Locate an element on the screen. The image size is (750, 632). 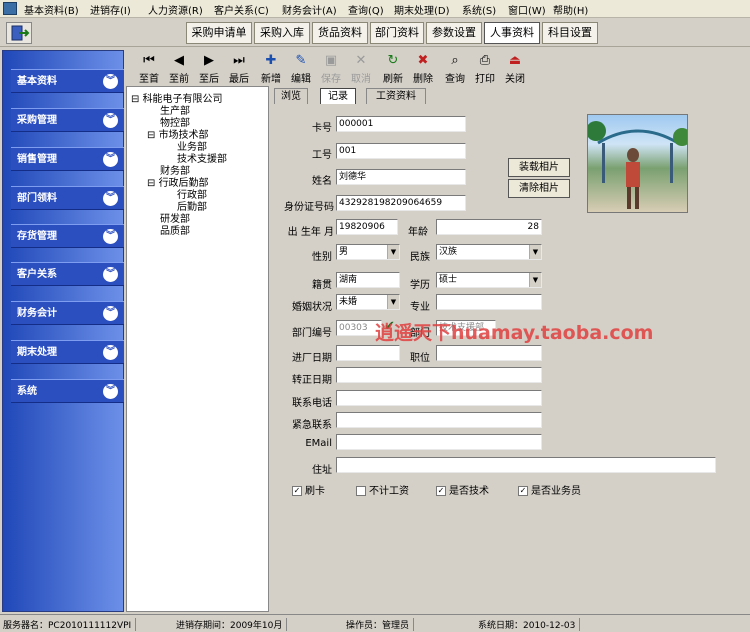
hire-date-field is located at coordinates (368, 353).